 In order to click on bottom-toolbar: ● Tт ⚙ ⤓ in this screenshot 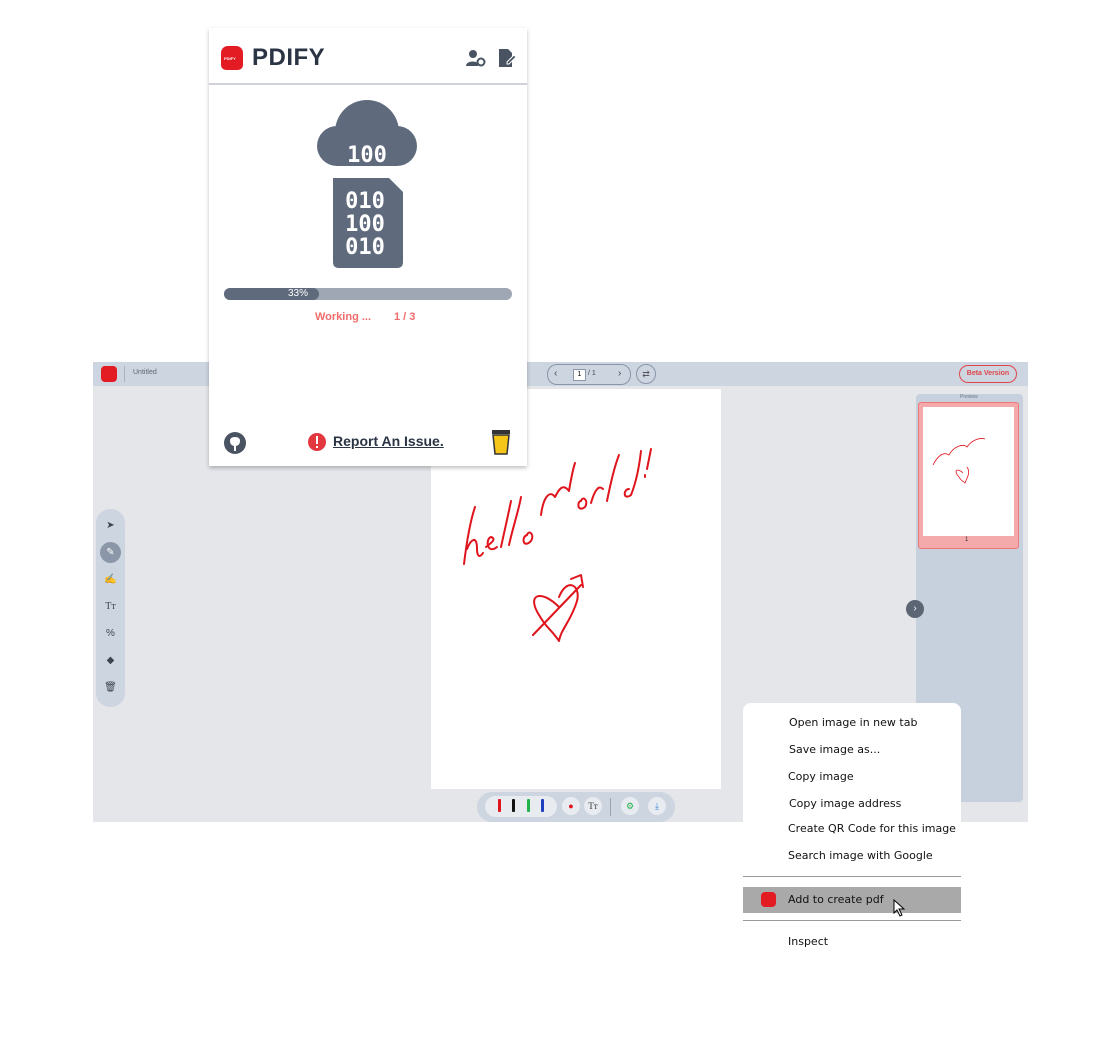, I will do `click(576, 807)`.